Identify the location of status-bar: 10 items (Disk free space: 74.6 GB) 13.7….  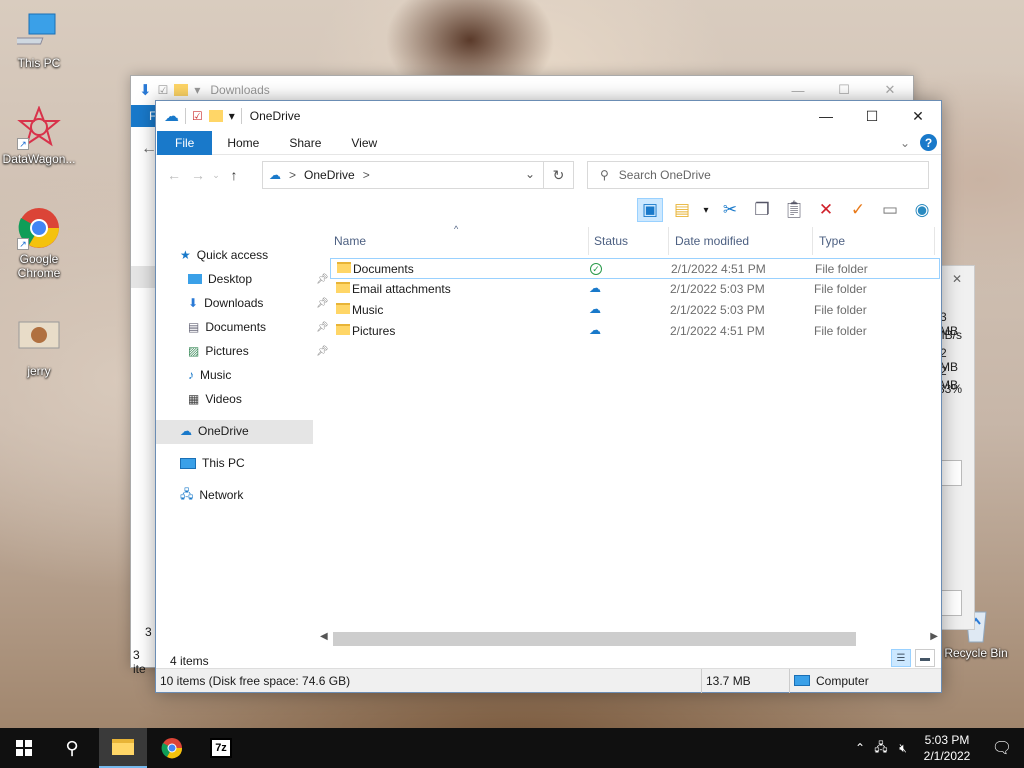
(548, 680).